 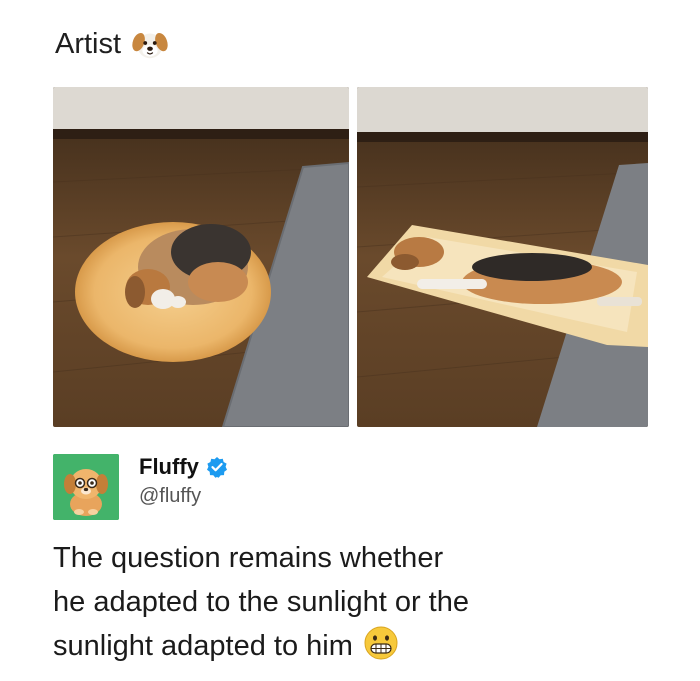 I want to click on verified-badge-icon, so click(x=217, y=467).